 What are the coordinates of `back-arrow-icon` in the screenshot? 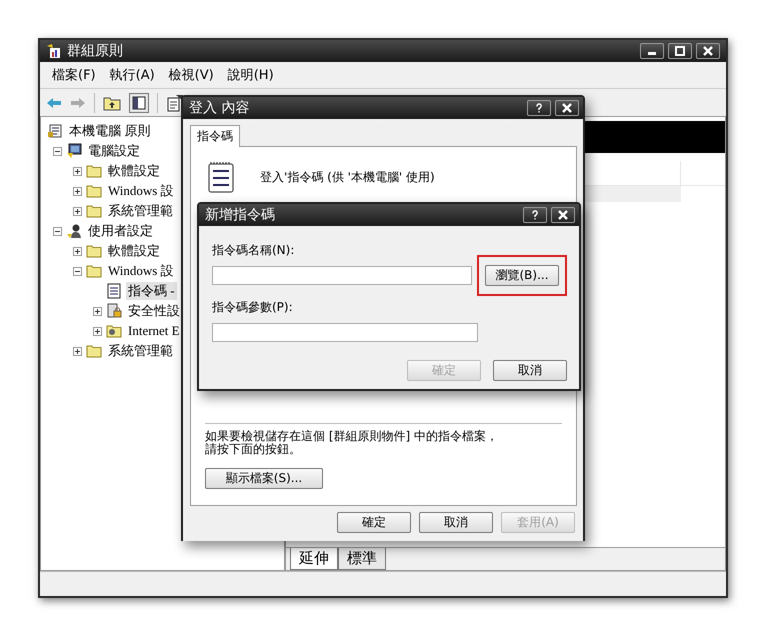 It's located at (54, 102).